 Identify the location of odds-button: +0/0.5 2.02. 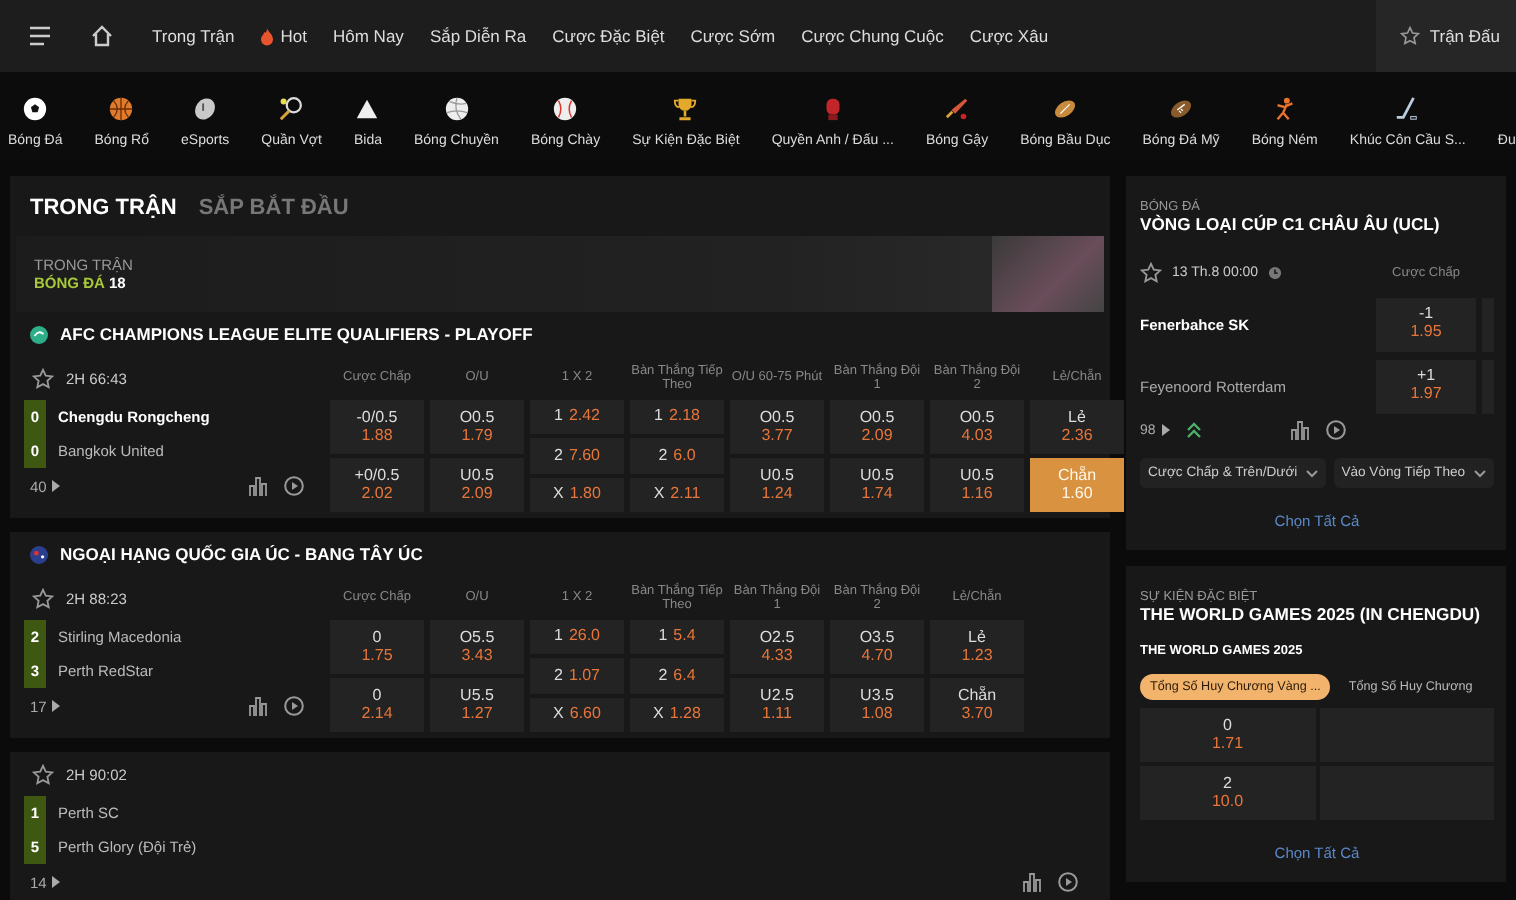
(377, 485).